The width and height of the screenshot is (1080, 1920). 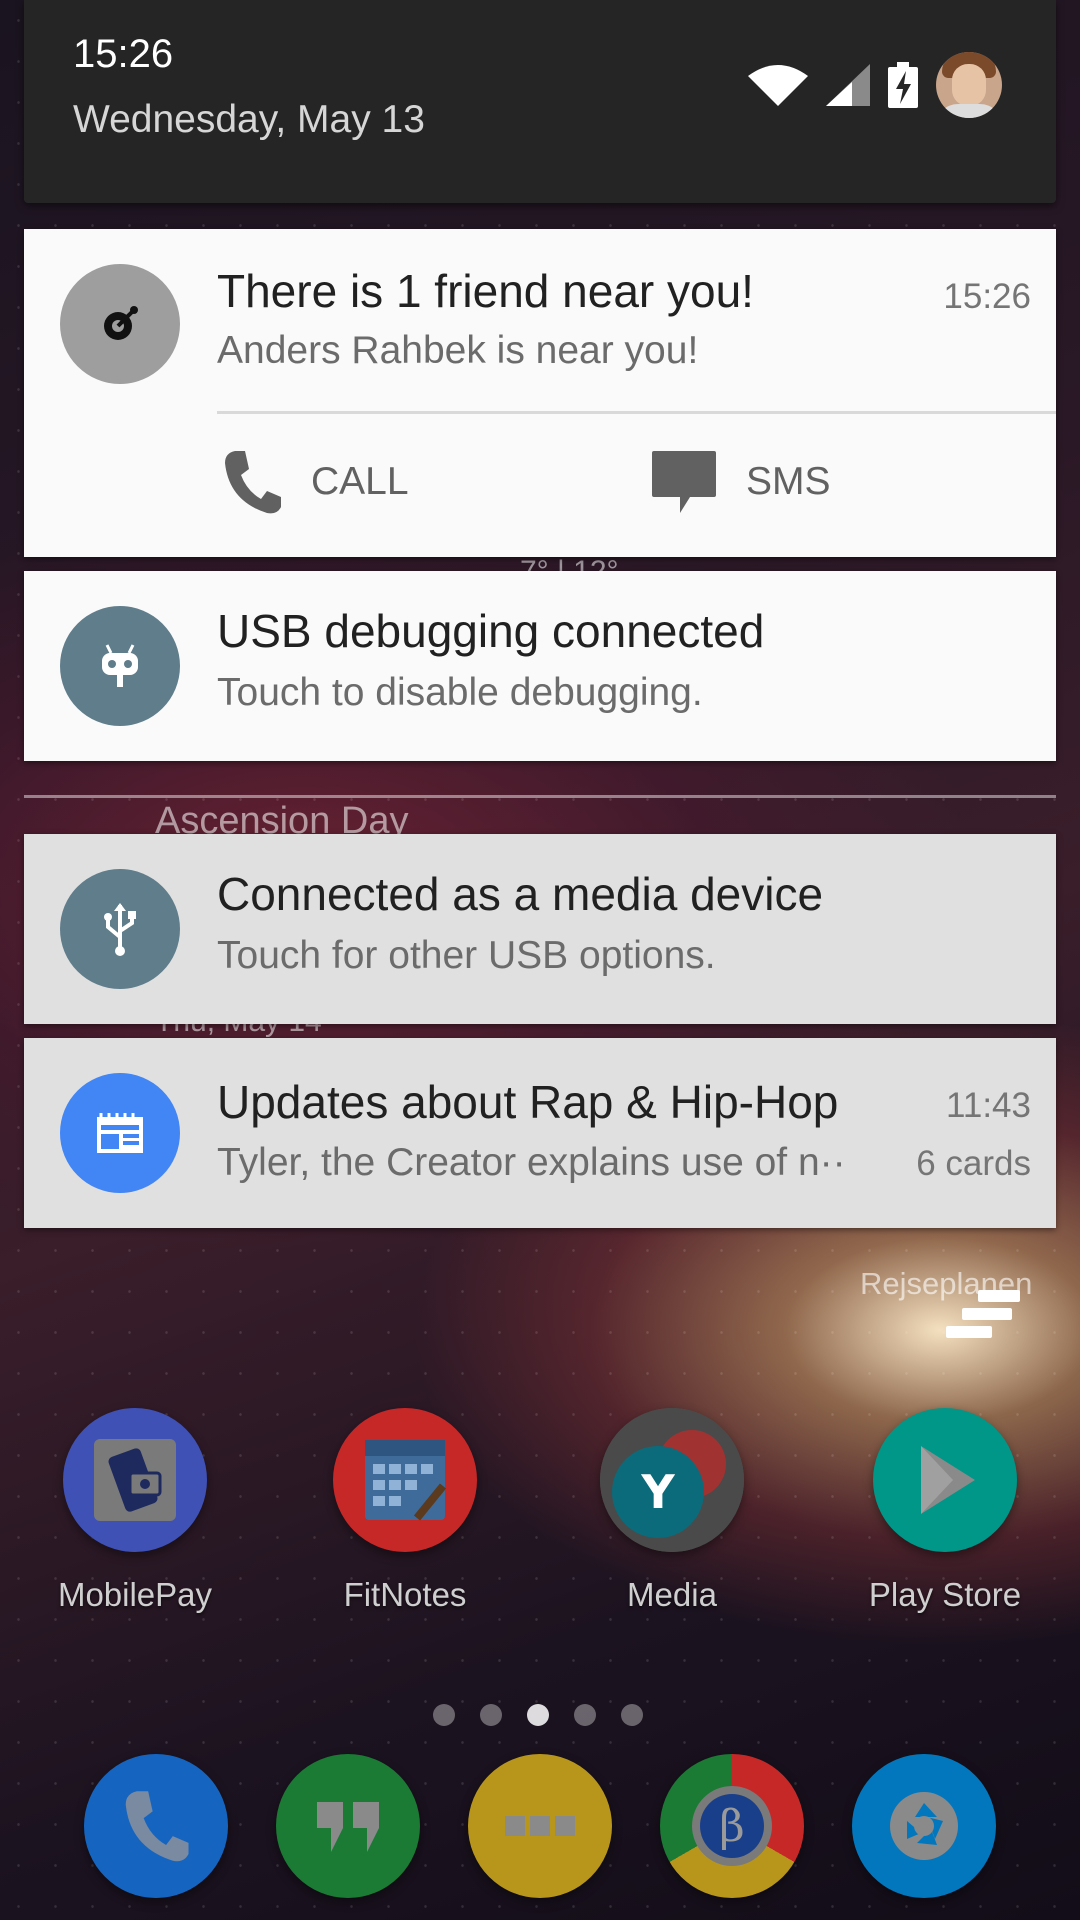 What do you see at coordinates (983, 1314) in the screenshot?
I see `clear-all-icon` at bounding box center [983, 1314].